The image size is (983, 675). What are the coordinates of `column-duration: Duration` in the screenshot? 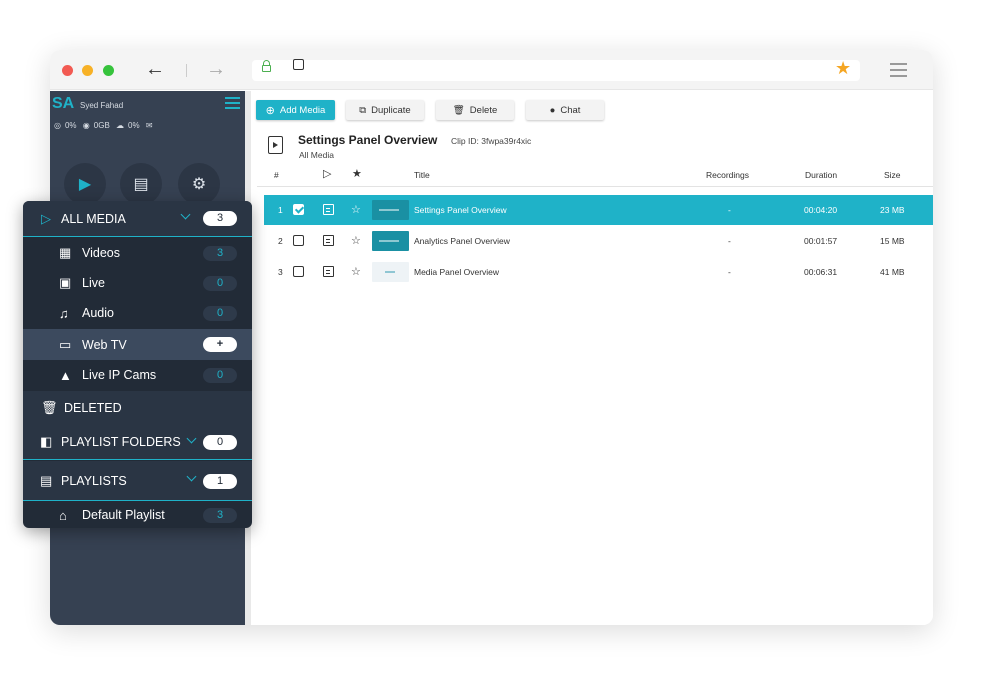 It's located at (821, 175).